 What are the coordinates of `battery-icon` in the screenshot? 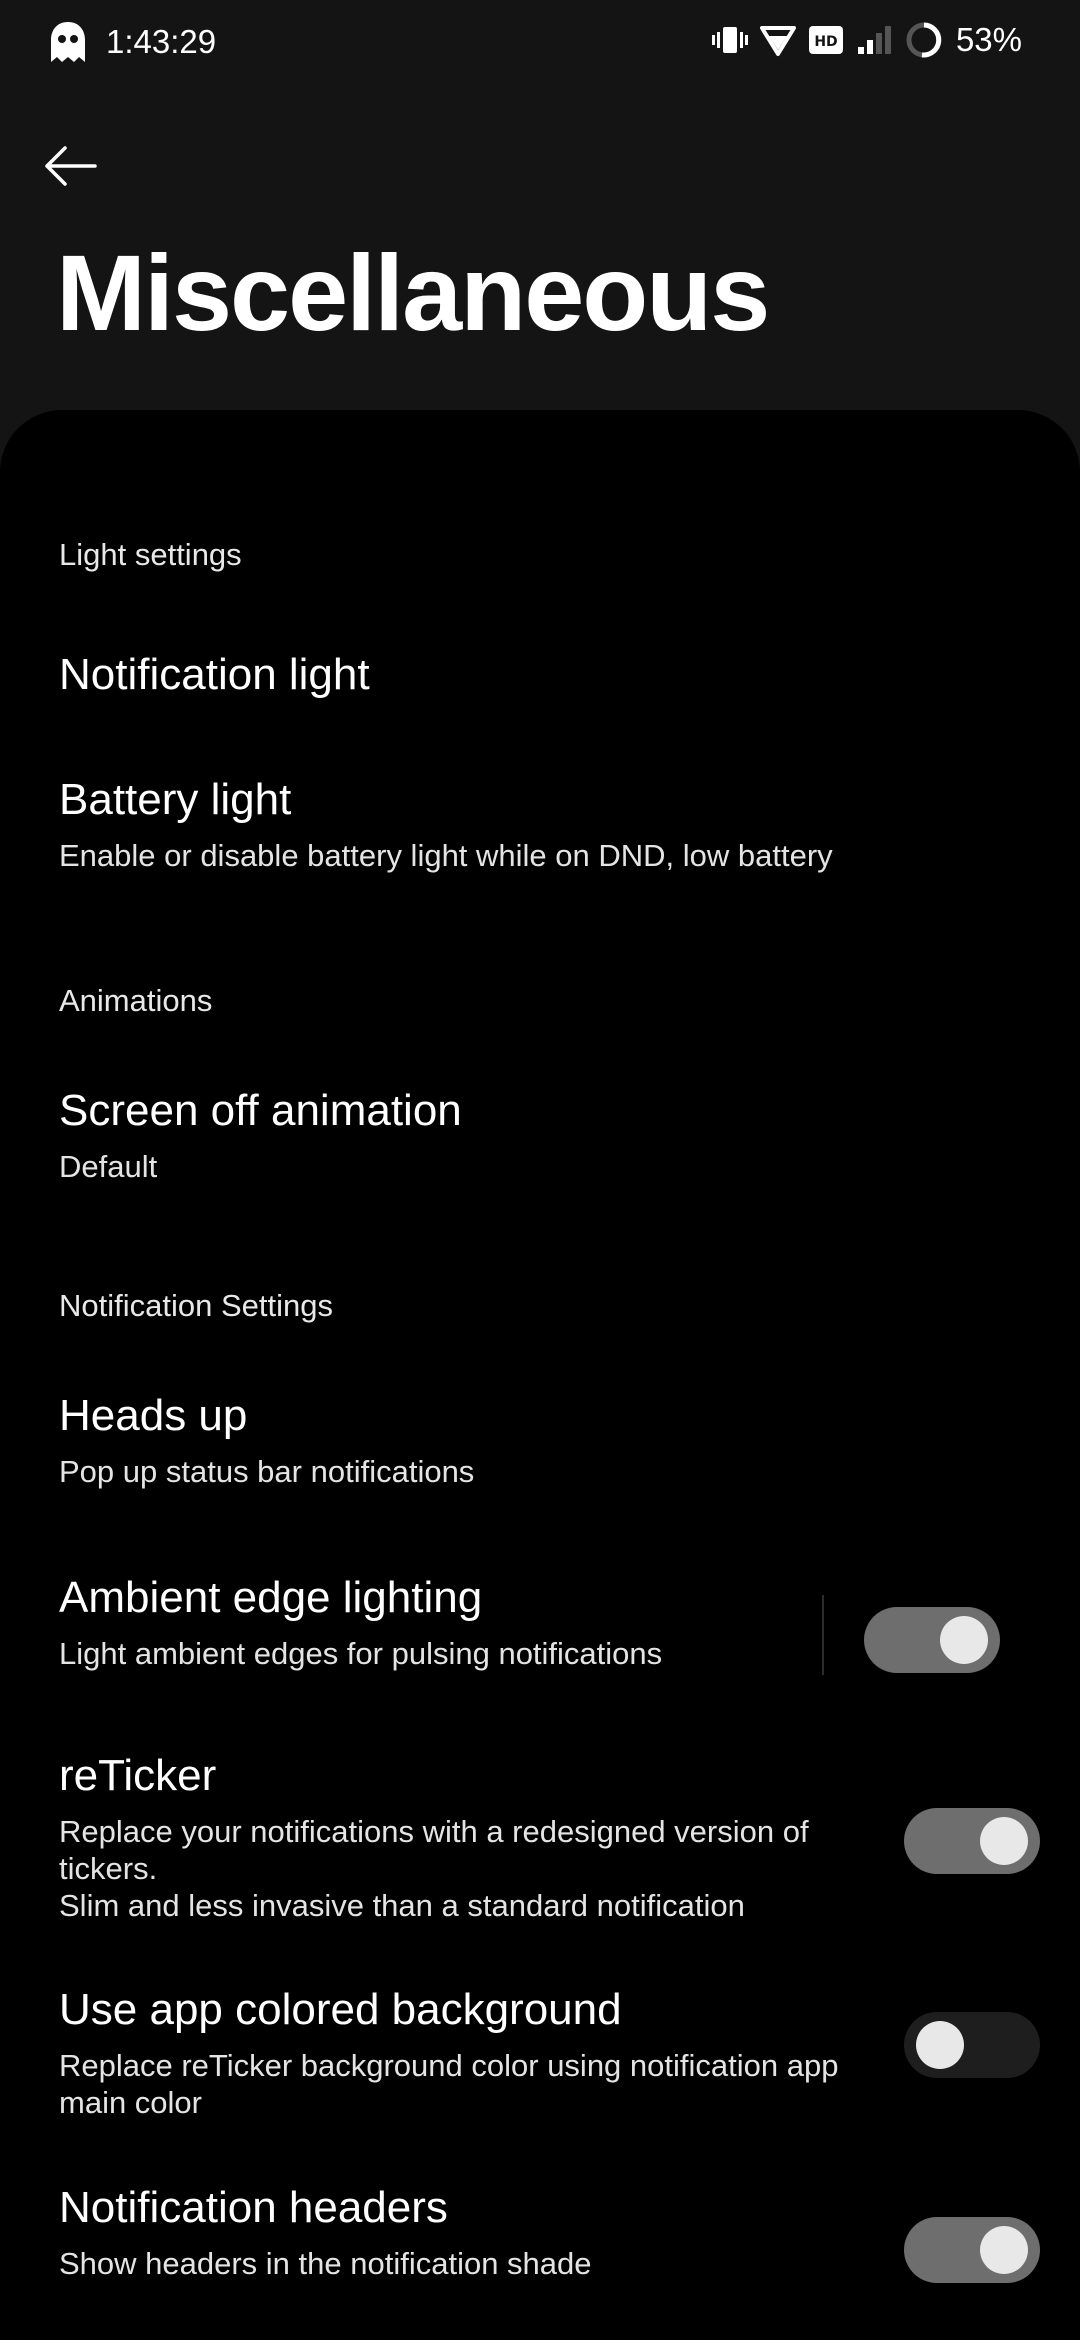 It's located at (923, 40).